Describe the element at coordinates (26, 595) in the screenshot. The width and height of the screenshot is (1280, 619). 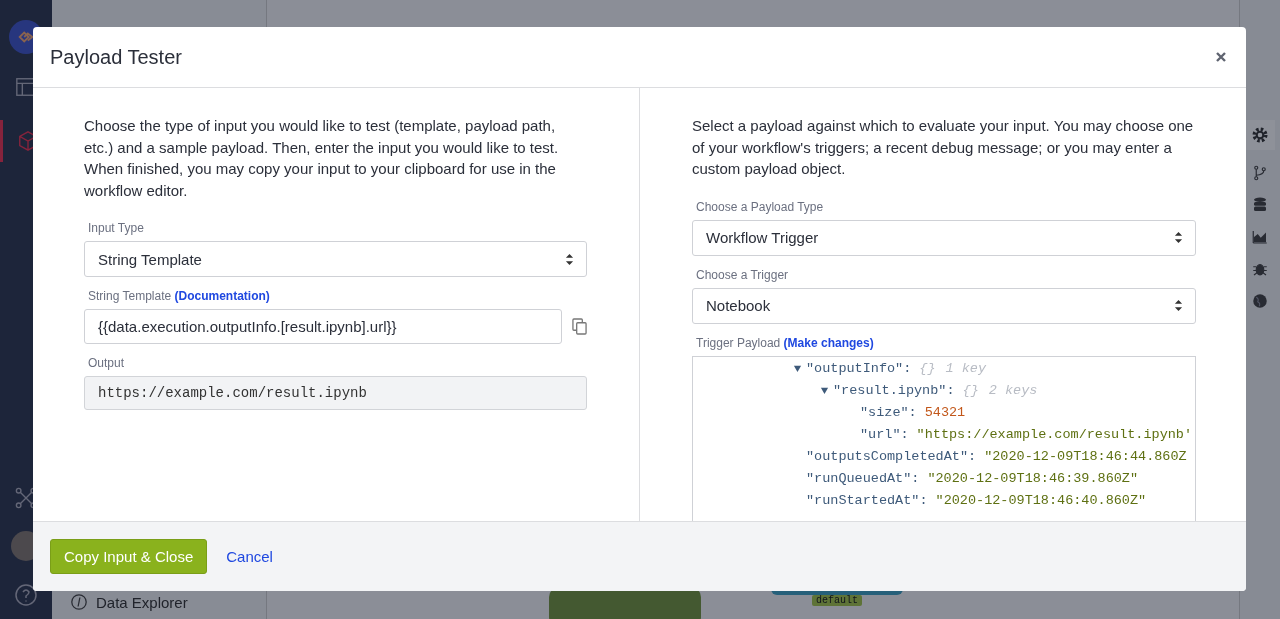
I see `help-icon` at that location.